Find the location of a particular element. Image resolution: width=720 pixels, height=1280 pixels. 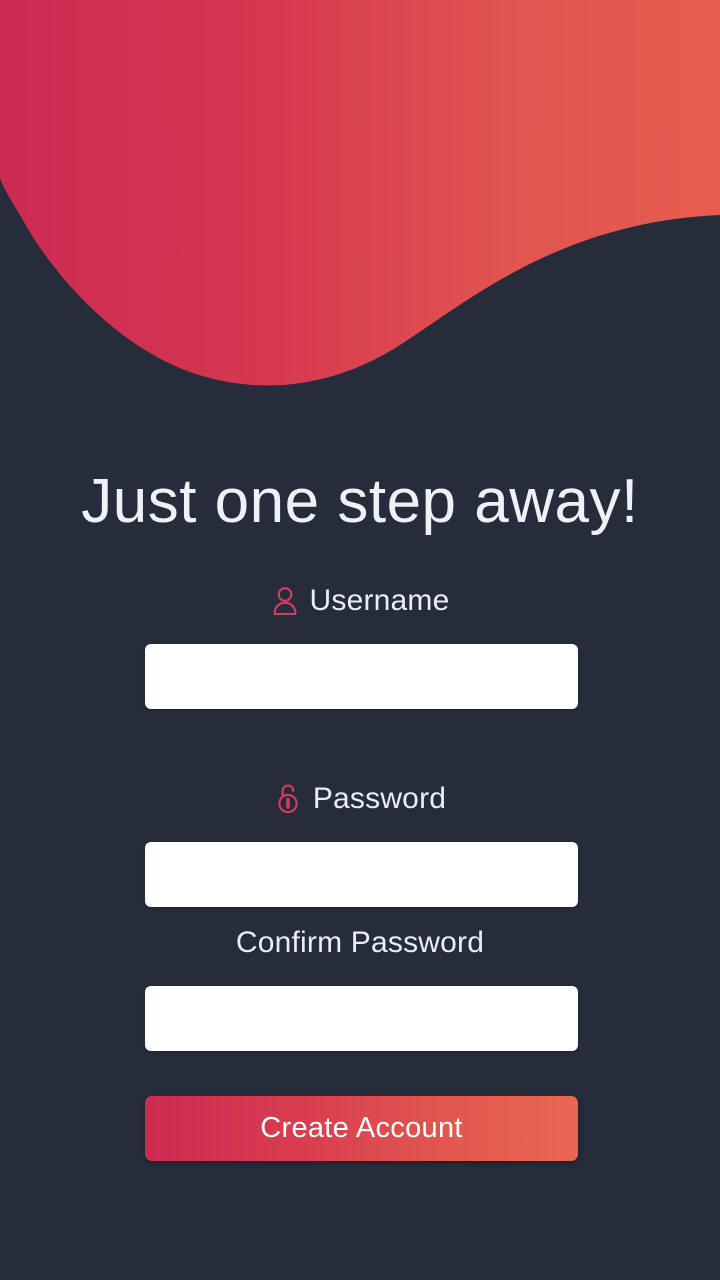

user-icon is located at coordinates (285, 601).